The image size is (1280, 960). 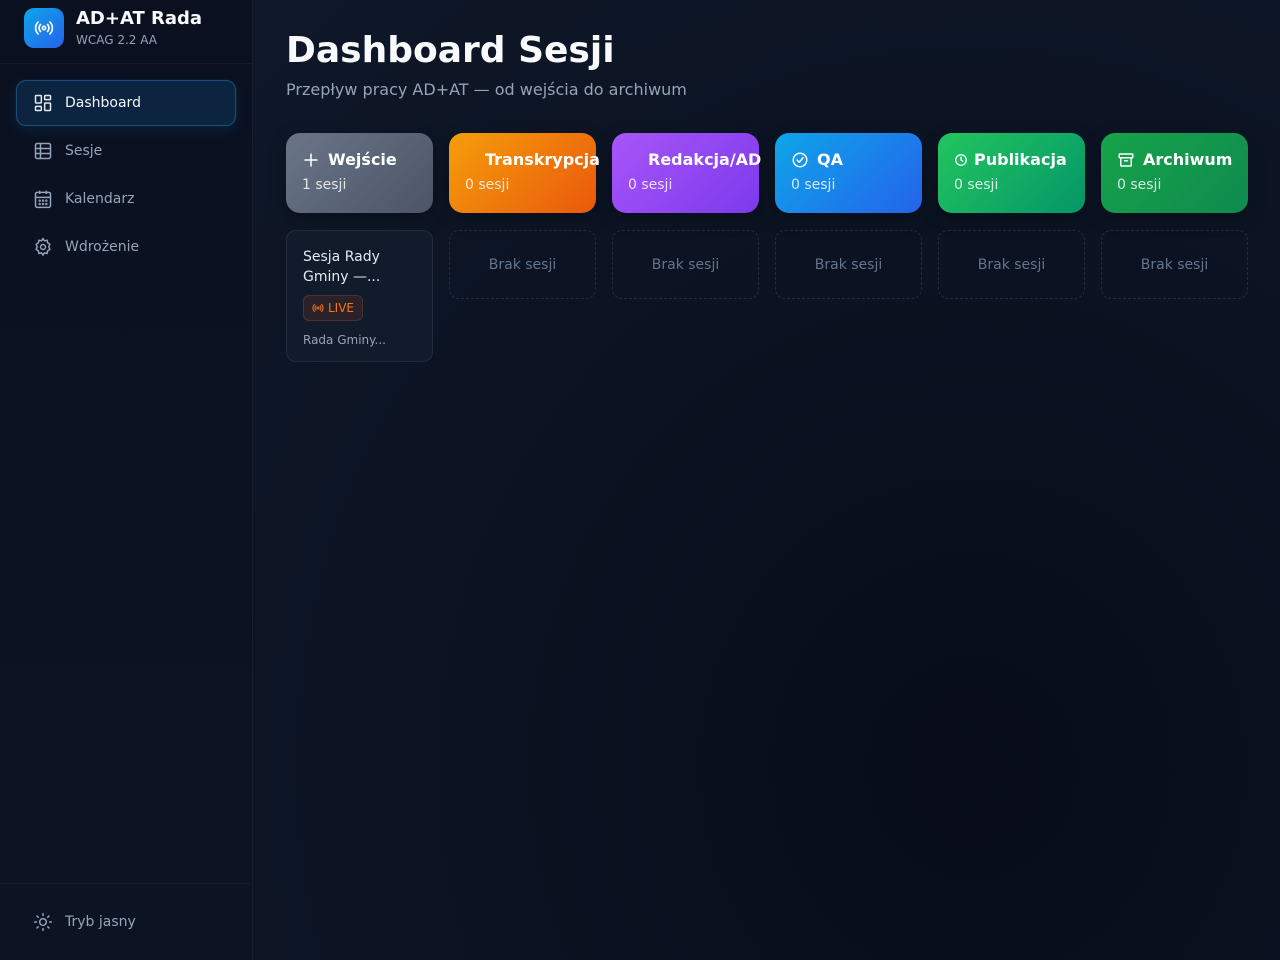 I want to click on calendar-icon, so click(x=43, y=199).